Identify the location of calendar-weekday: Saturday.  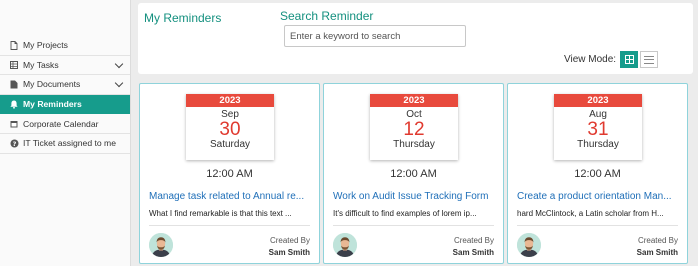
(230, 144).